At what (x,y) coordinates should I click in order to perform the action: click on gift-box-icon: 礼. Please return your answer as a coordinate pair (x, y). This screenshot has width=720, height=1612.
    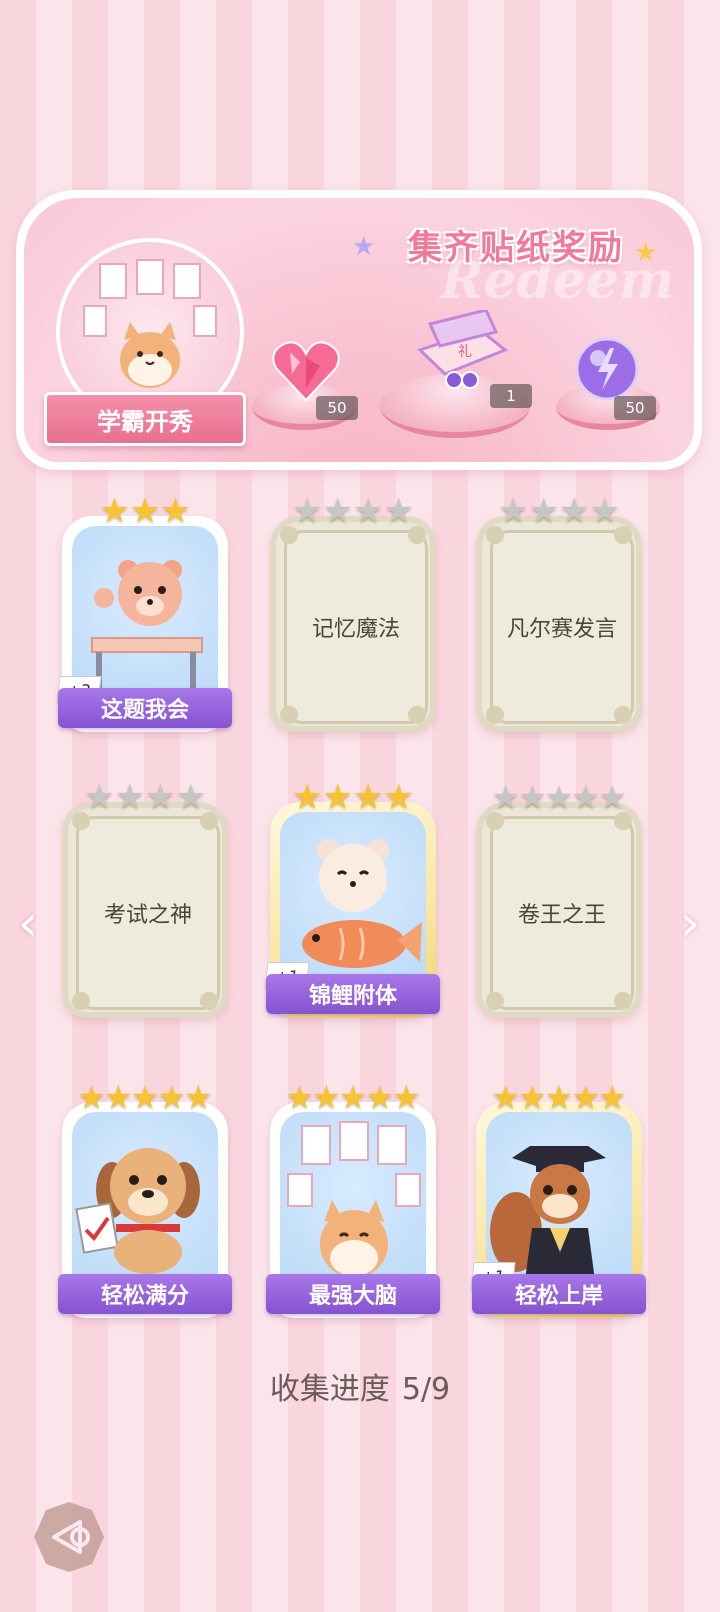
    Looking at the image, I should click on (462, 349).